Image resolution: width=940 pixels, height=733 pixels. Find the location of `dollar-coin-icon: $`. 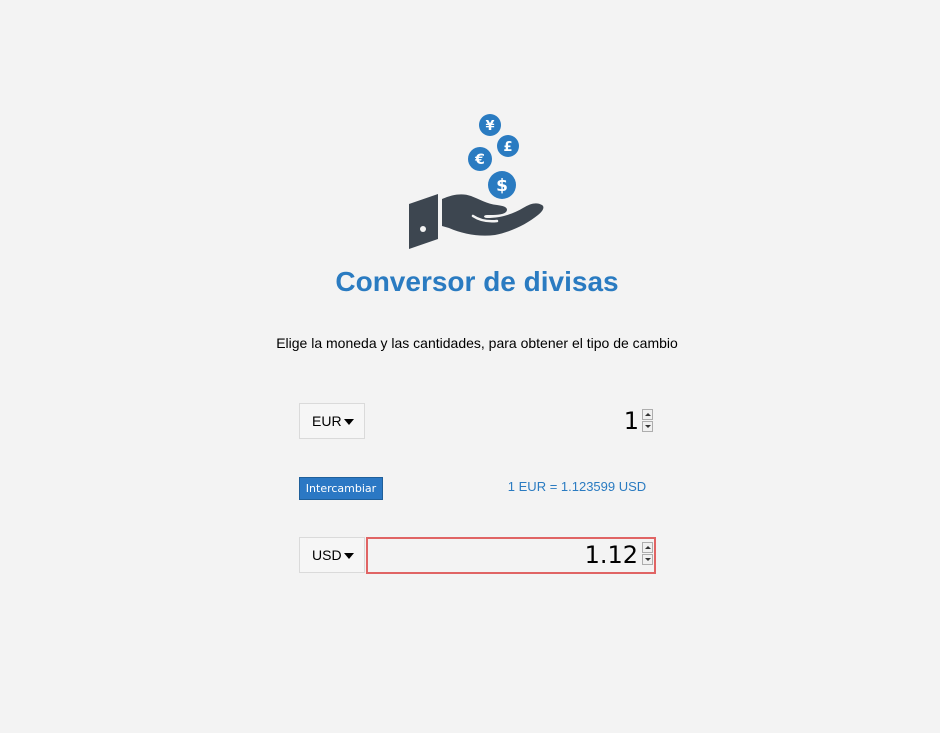

dollar-coin-icon: $ is located at coordinates (502, 185).